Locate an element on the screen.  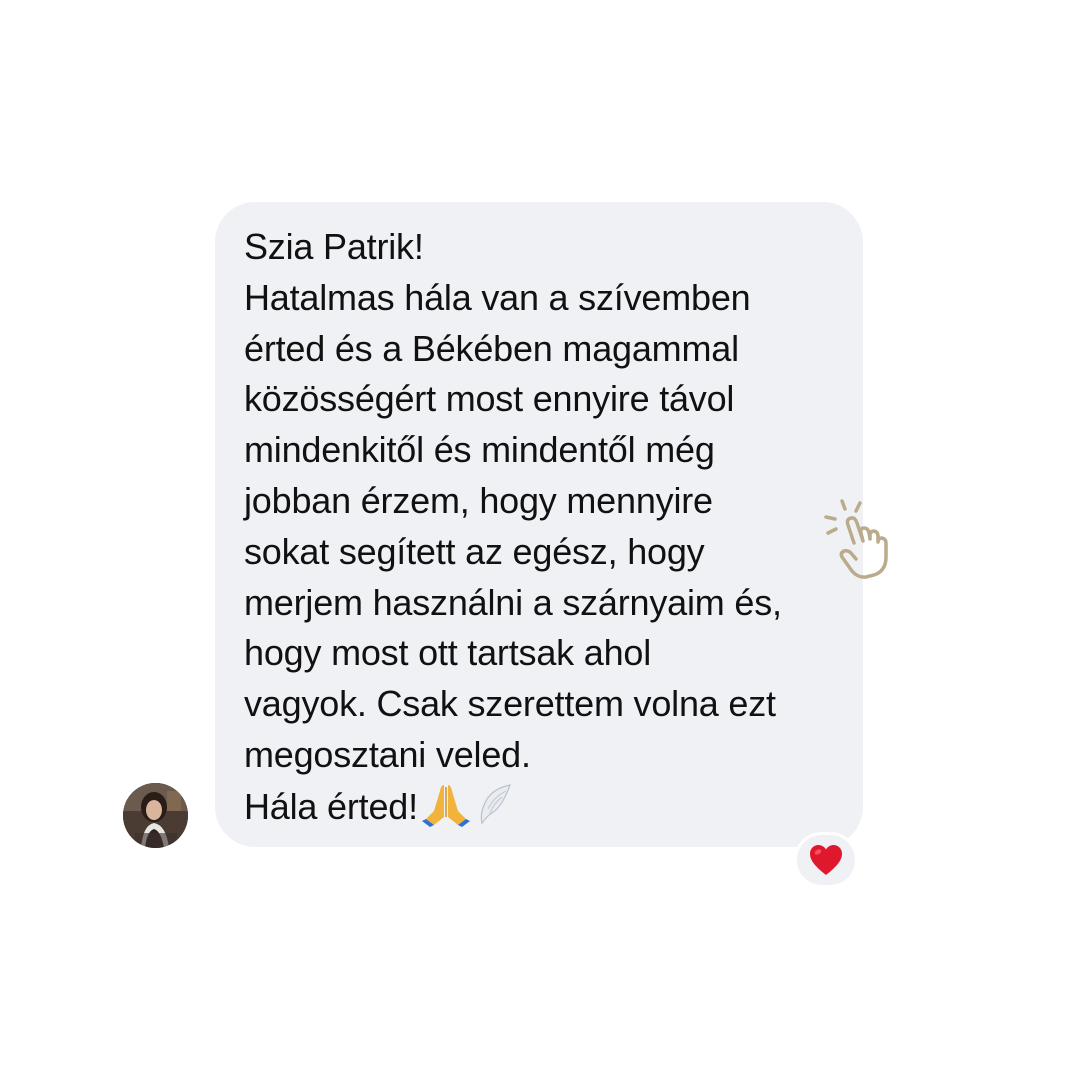
message-line: jobban érzem, hogy mennyire is located at coordinates (478, 500).